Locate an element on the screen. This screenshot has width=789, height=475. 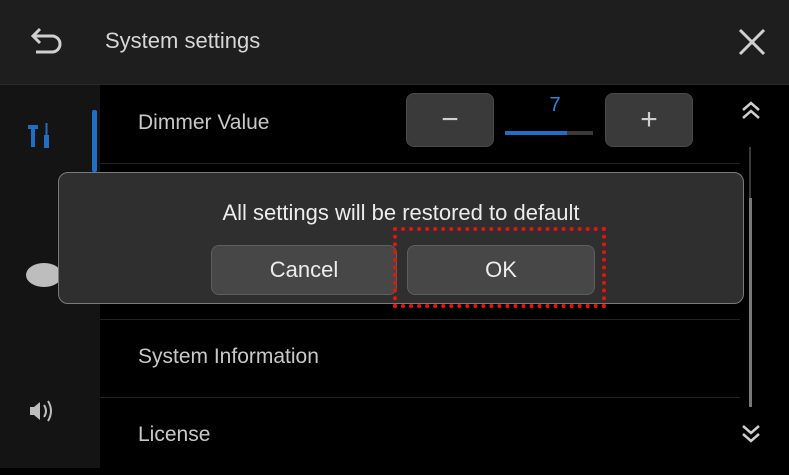
back-arrow-icon is located at coordinates (46, 40).